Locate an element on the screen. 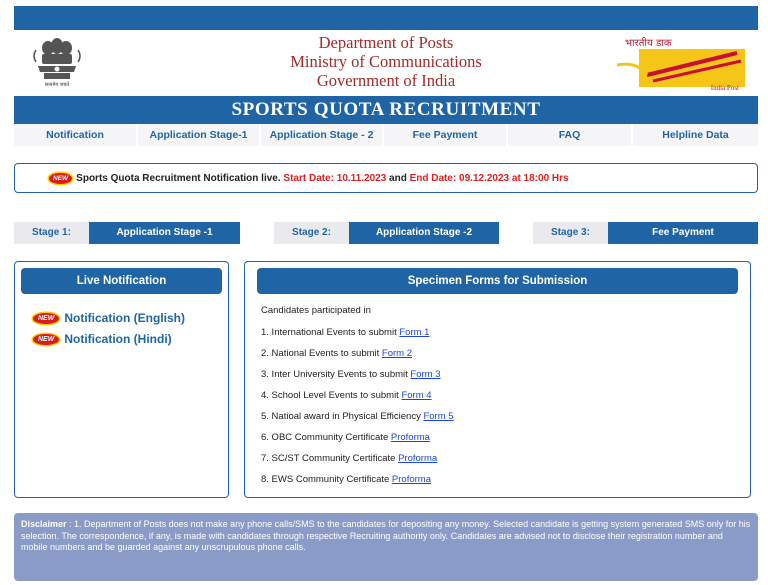 The image size is (768, 585). announcement-end-date: End Date: 09.12.2023 at 18:00 Hrs is located at coordinates (489, 178).